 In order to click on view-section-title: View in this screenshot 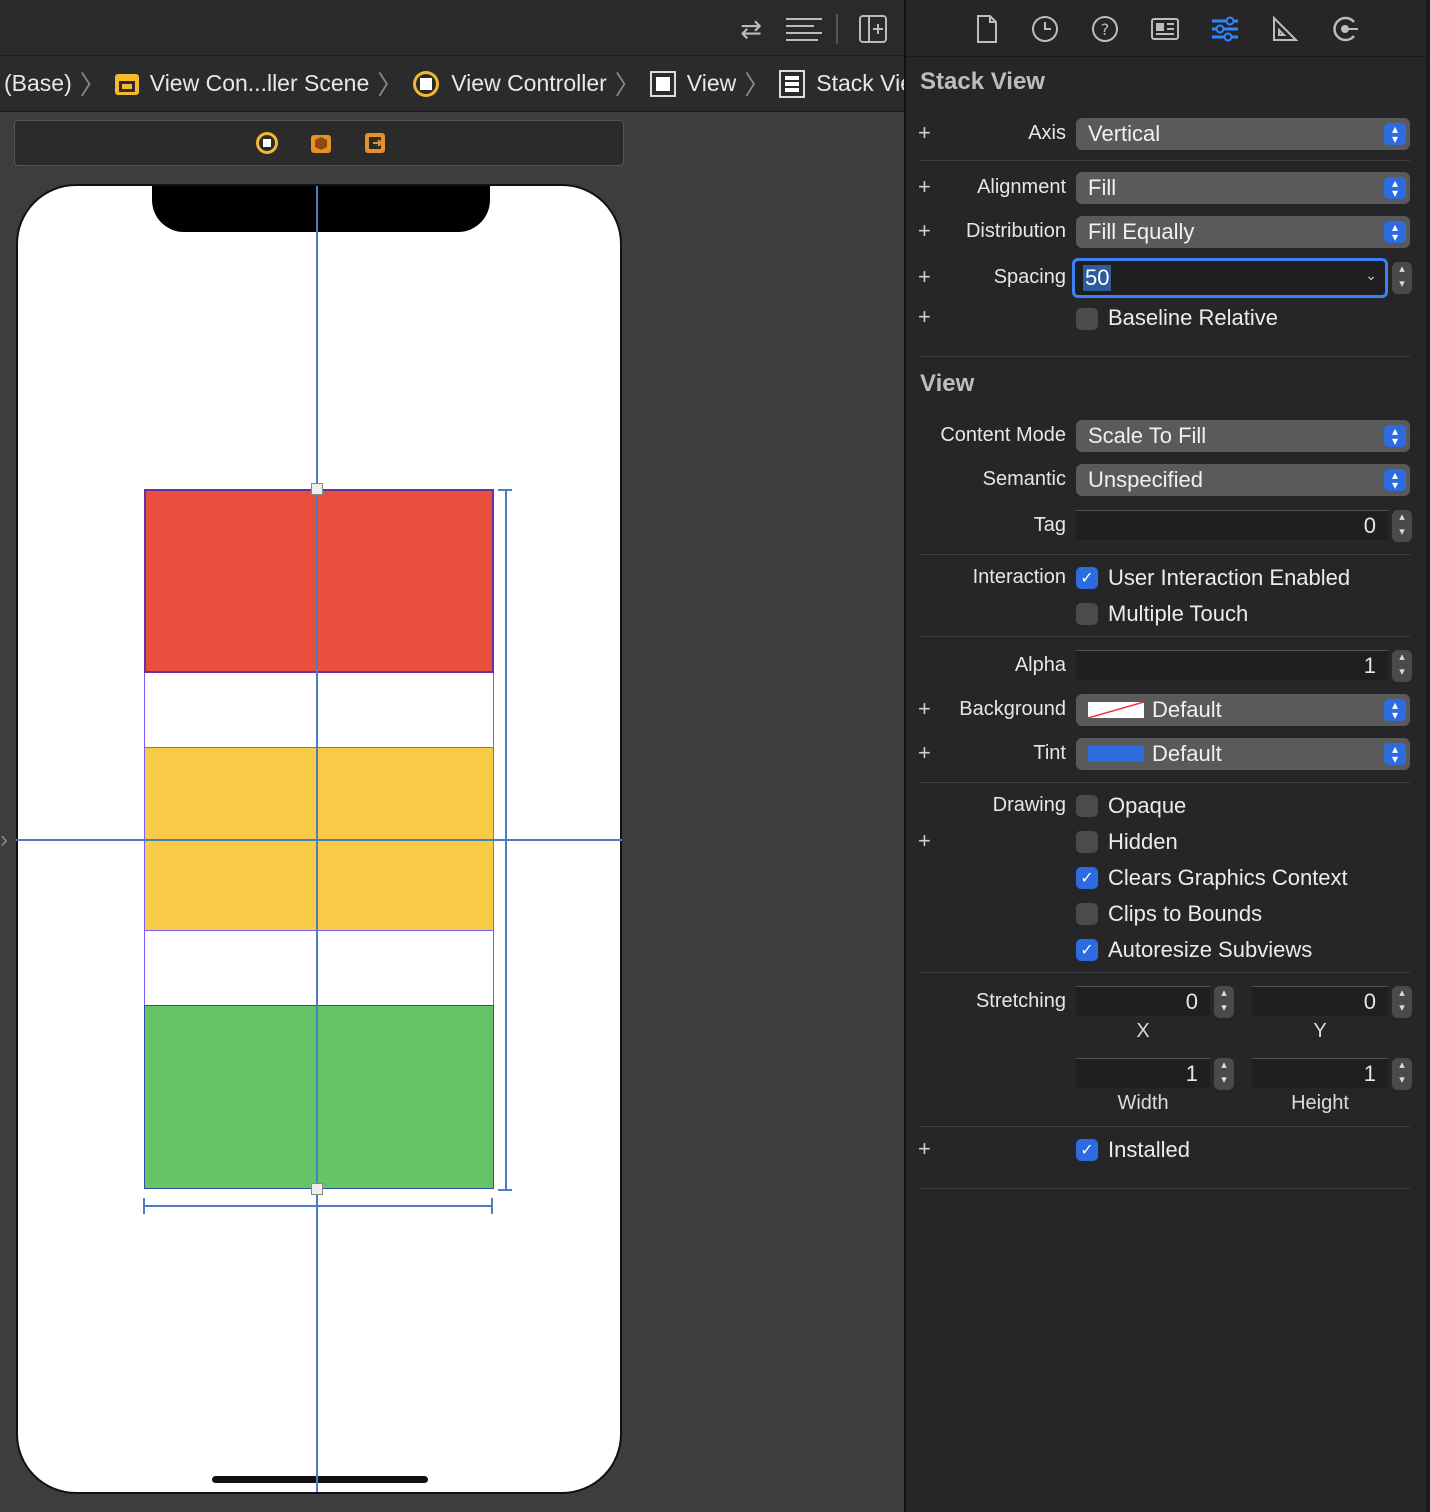, I will do `click(947, 383)`.